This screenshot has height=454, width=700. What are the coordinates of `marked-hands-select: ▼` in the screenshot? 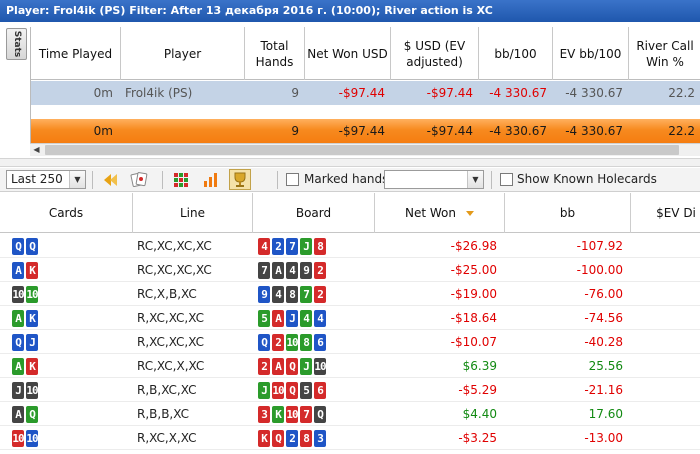 It's located at (434, 179).